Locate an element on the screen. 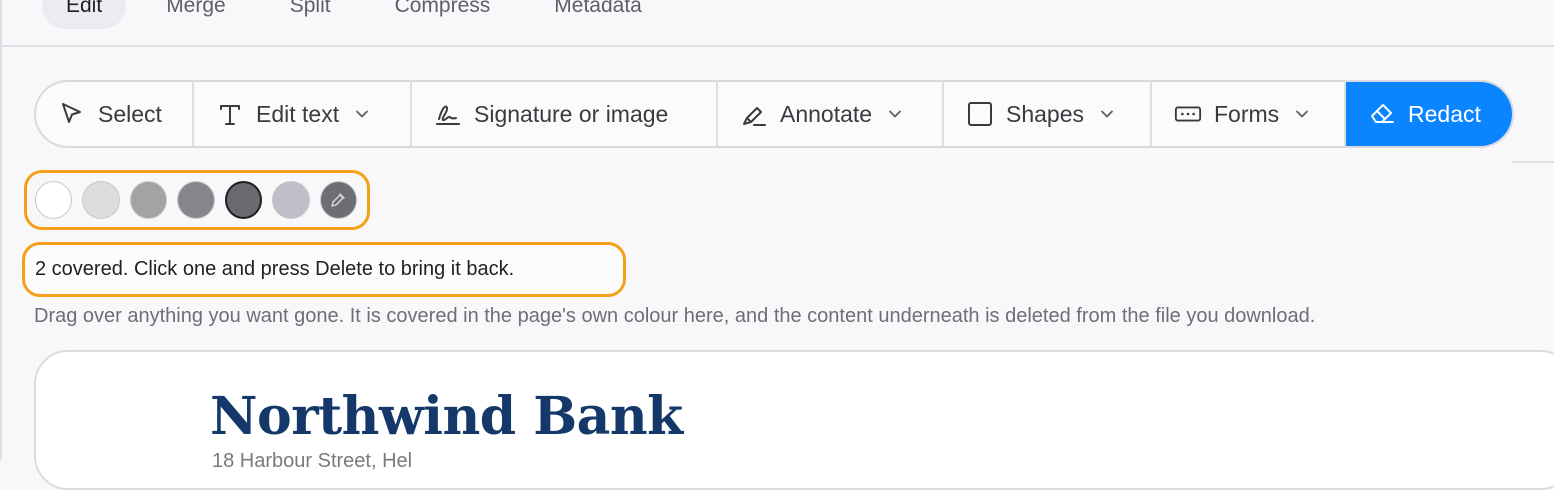 Image resolution: width=1554 pixels, height=490 pixels. redact-color-palette is located at coordinates (197, 200).